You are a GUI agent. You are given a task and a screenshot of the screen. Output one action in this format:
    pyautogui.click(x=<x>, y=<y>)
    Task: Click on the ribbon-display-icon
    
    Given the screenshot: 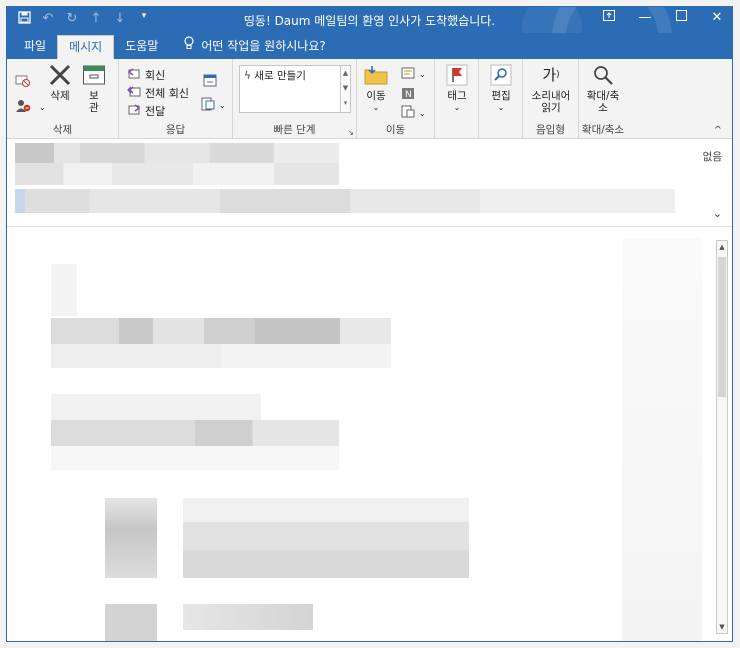 What is the action you would take?
    pyautogui.click(x=609, y=17)
    